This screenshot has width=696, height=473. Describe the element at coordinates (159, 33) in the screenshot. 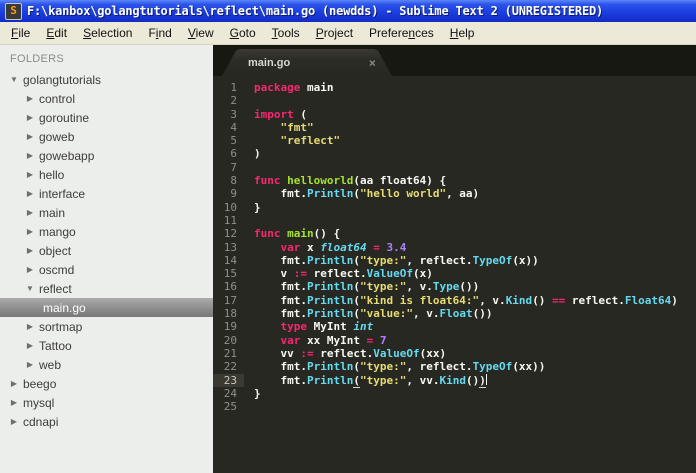

I see `menu-find: Find` at that location.